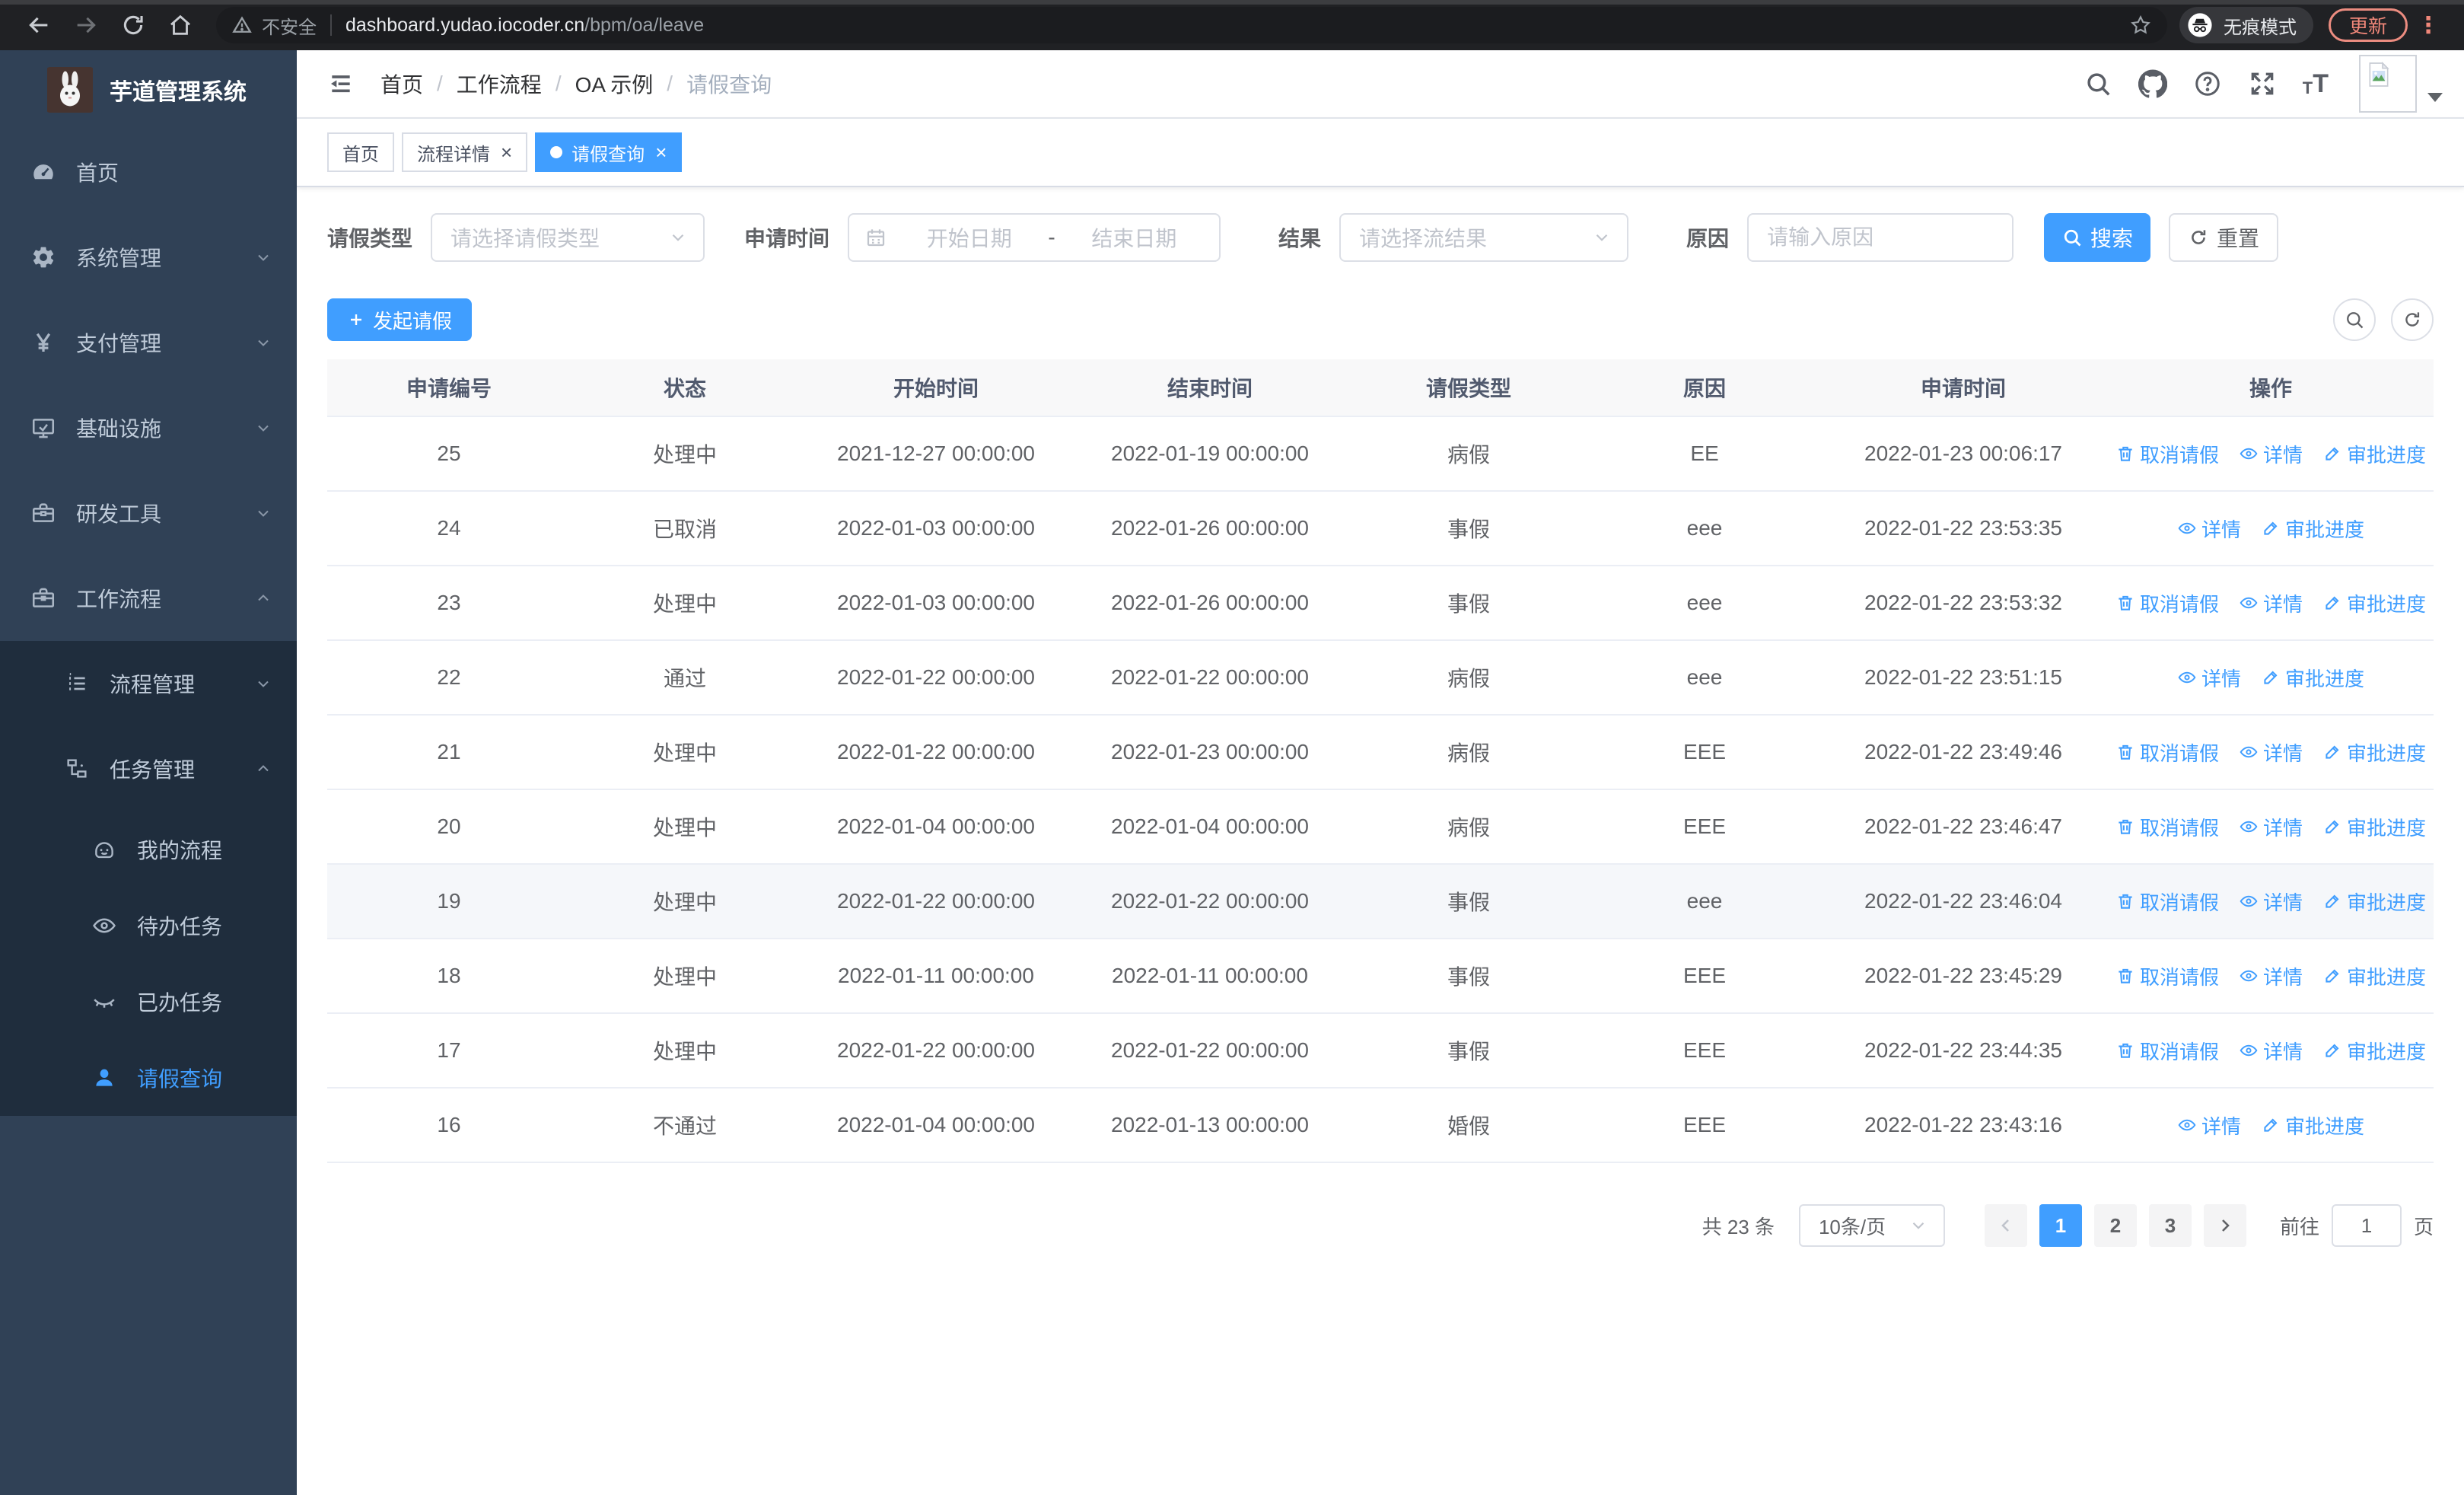  Describe the element at coordinates (568, 237) in the screenshot. I see `leave-type-select: 请选择请假类型` at that location.